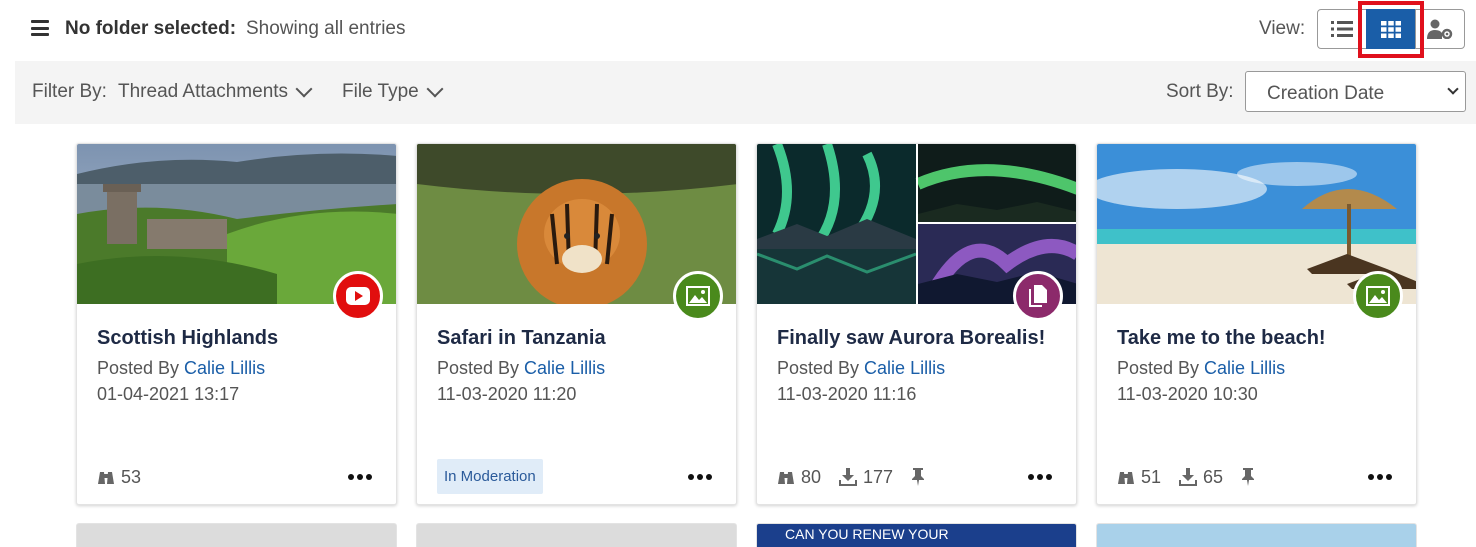 Image resolution: width=1476 pixels, height=547 pixels. Describe the element at coordinates (1038, 296) in the screenshot. I see `documents-icon` at that location.